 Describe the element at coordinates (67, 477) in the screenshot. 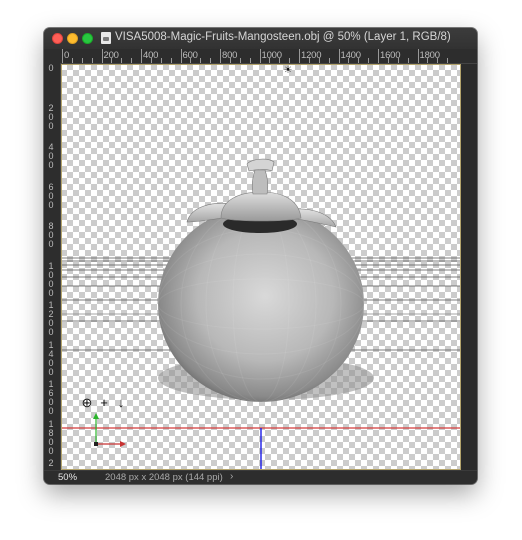

I see `zoom-level: 50%` at that location.